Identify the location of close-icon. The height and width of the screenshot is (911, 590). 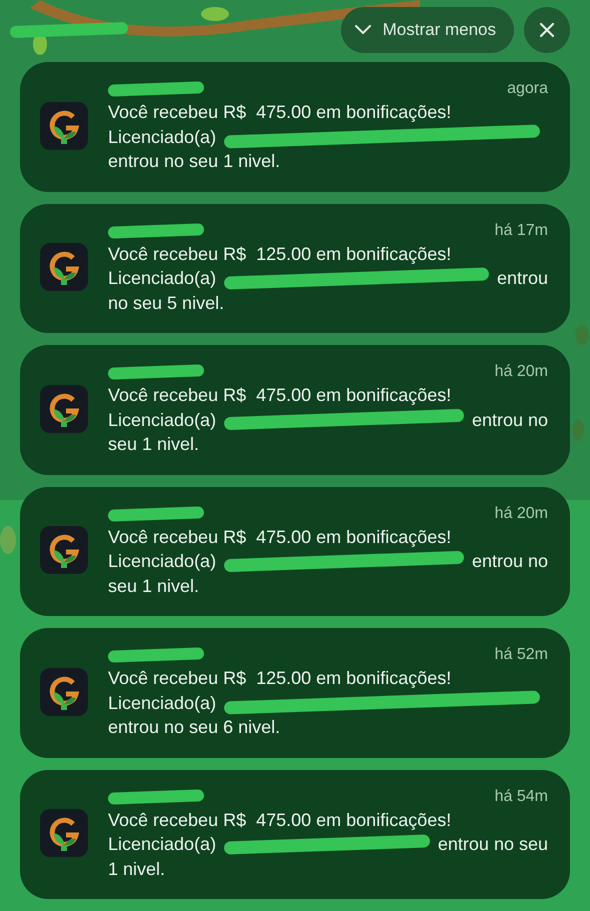
(547, 30).